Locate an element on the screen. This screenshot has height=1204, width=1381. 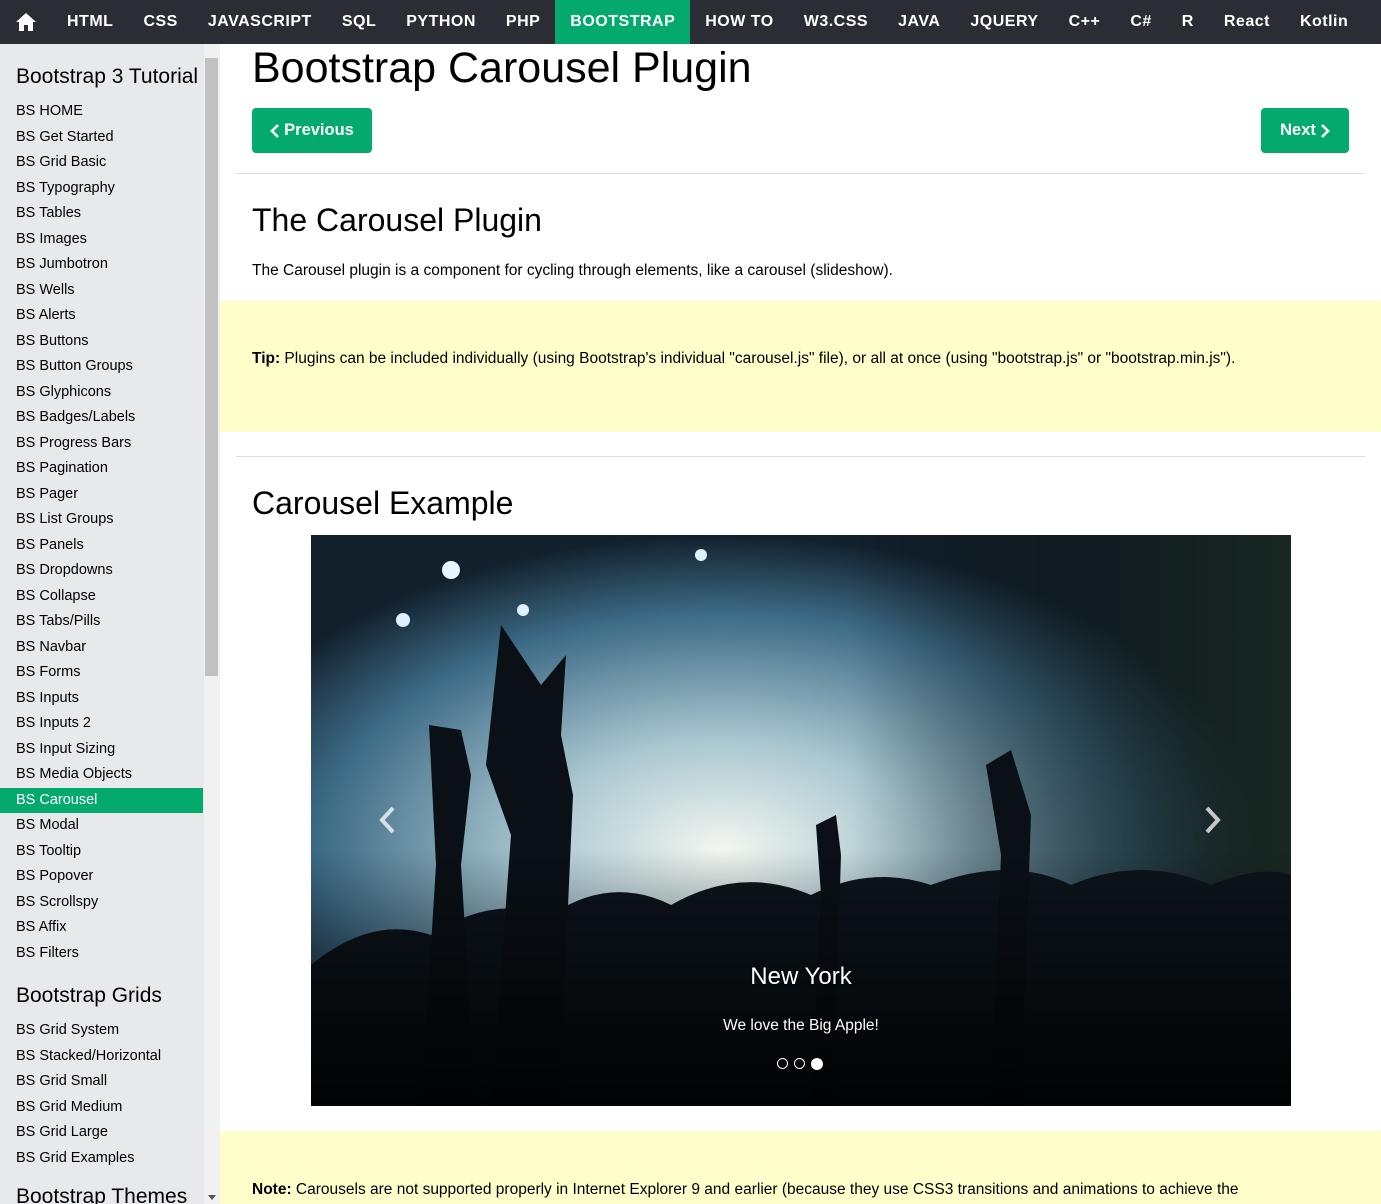
nav-php: PHP is located at coordinates (523, 22).